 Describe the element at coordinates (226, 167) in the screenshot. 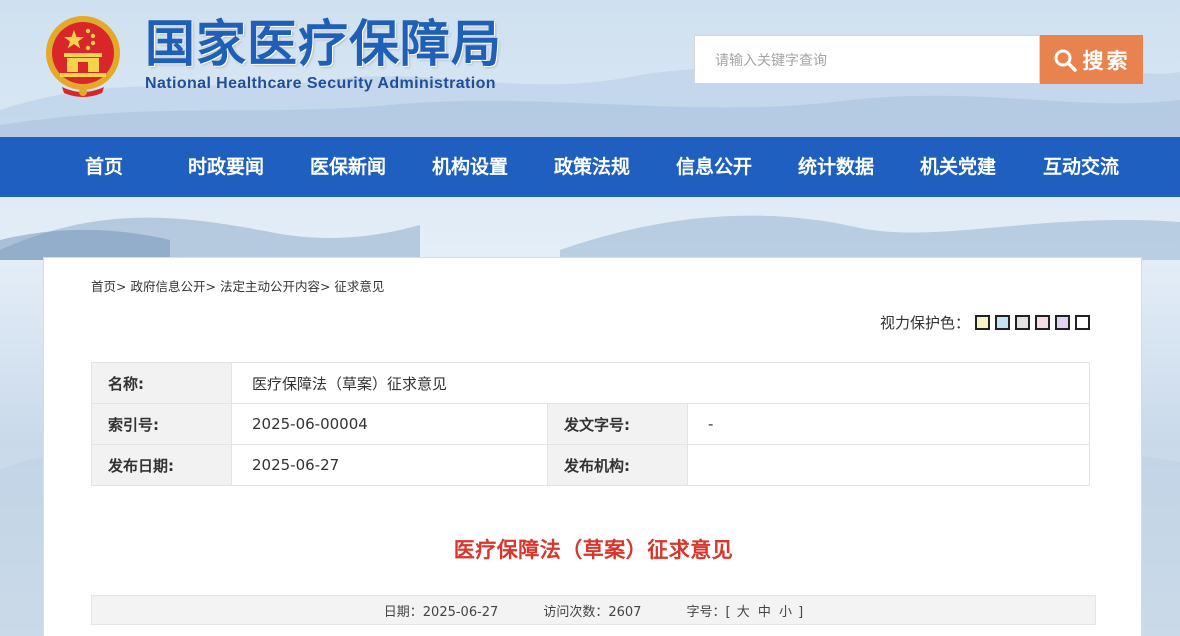

I see `nav-item-current-affairs: 时政要闻` at that location.